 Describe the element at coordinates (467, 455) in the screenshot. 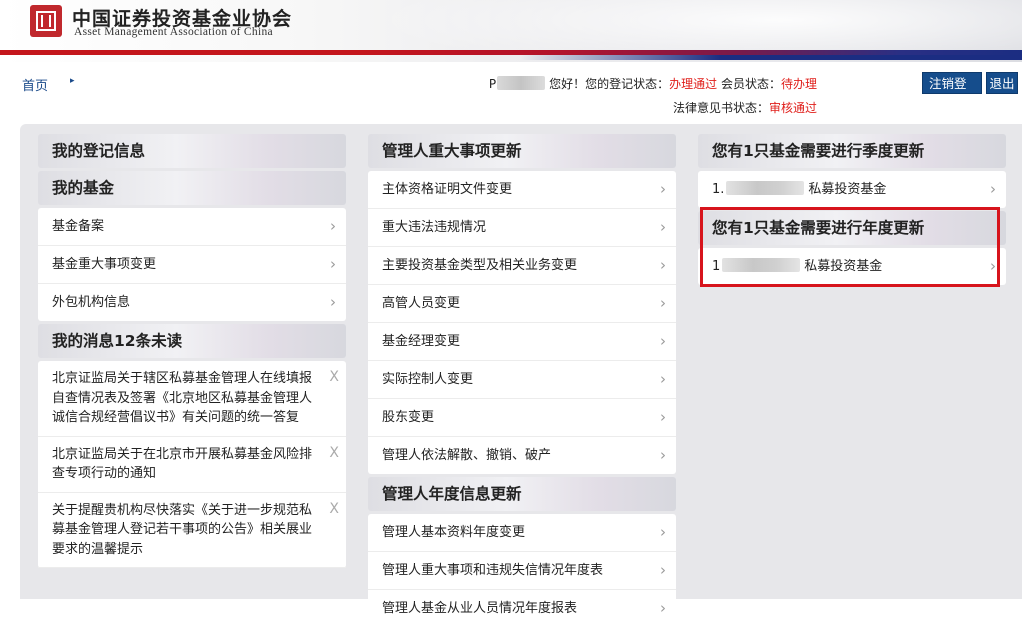

I see `menu-item-label: 管理人依法解散、撤销、破产` at that location.